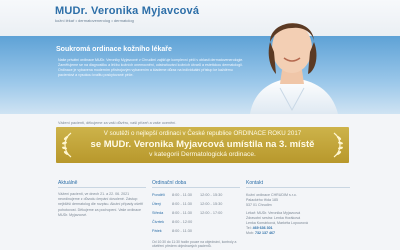 The image size is (400, 250). What do you see at coordinates (196, 206) in the screenshot?
I see `hours-row: Úterý 8:00 - 11:30 12:00 - 15:30` at bounding box center [196, 206].